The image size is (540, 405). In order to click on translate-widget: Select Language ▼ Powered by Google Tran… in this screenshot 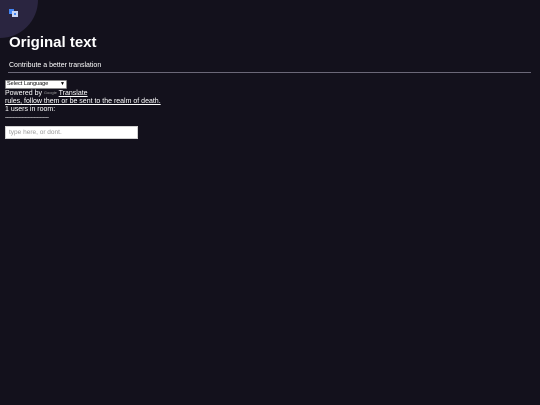, I will do `click(83, 101)`.